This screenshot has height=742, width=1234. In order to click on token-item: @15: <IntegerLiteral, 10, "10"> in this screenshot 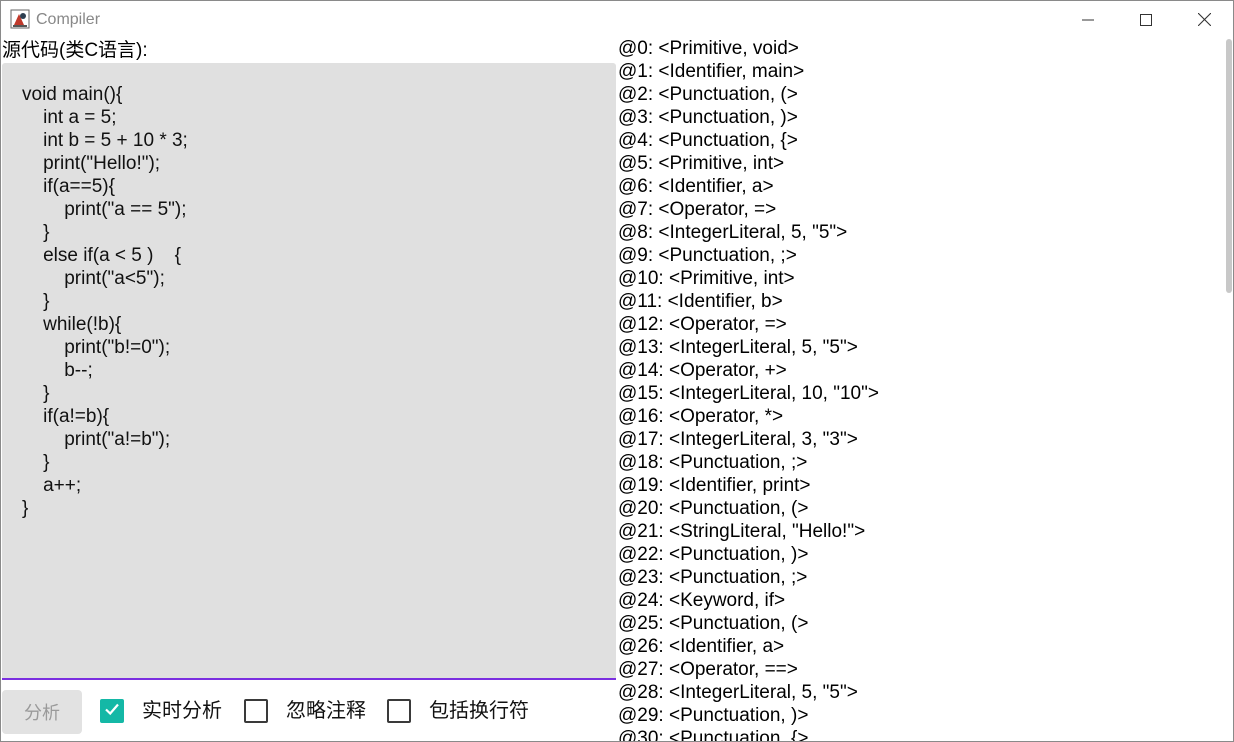, I will do `click(748, 393)`.